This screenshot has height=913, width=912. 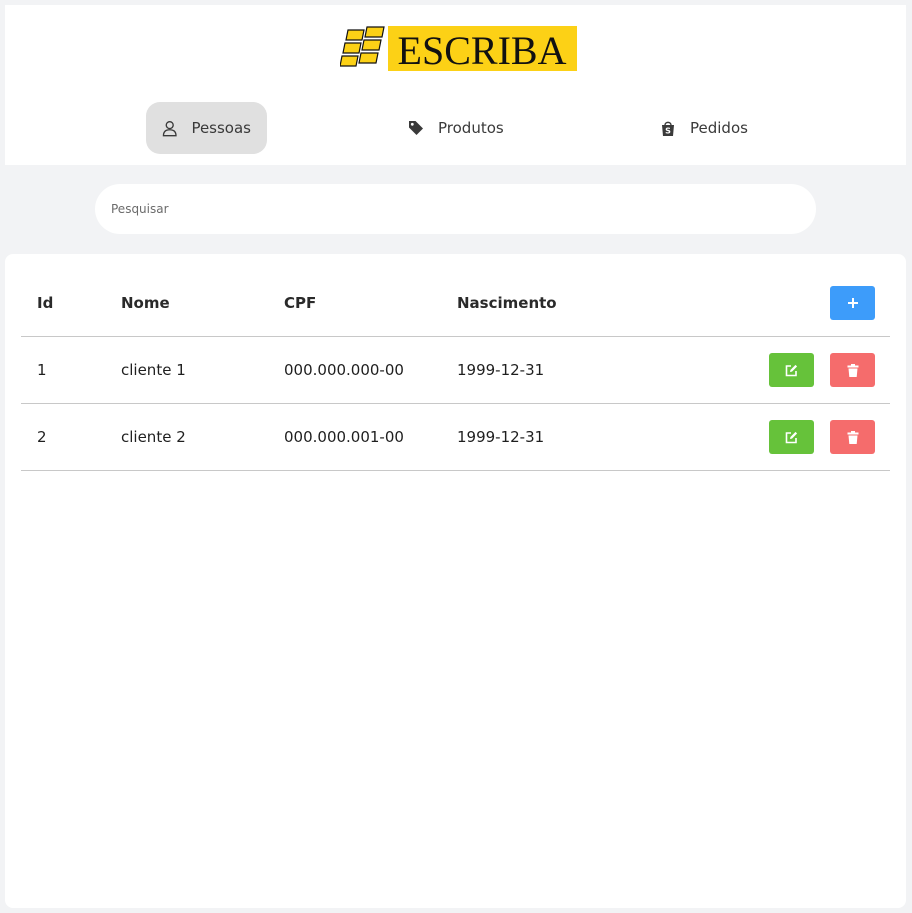 I want to click on logo-text: ESCRIBA, so click(x=482, y=50).